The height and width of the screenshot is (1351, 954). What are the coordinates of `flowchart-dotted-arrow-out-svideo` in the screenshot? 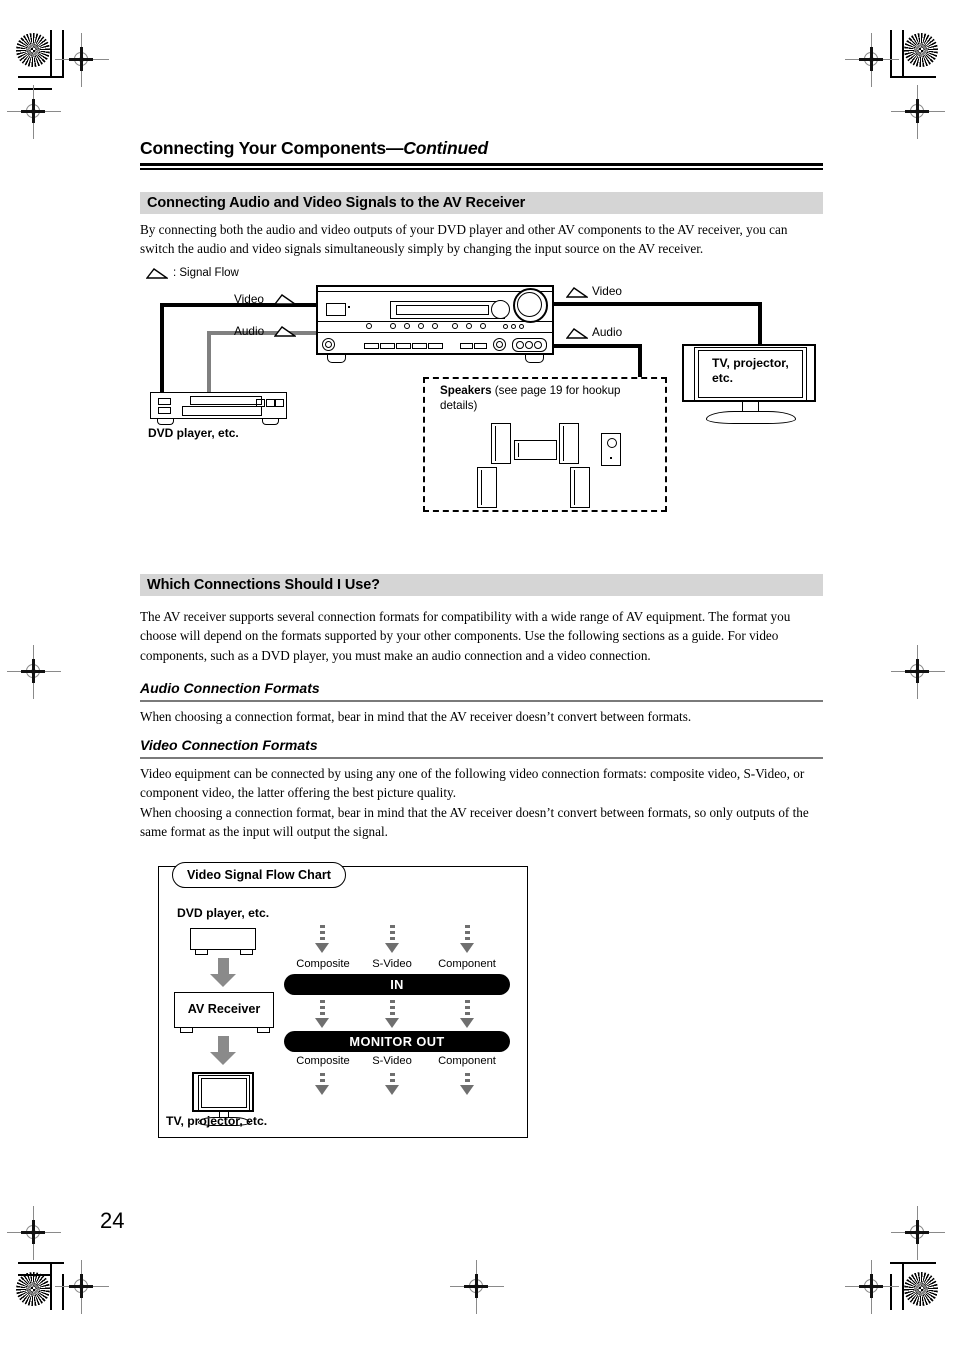 It's located at (392, 1084).